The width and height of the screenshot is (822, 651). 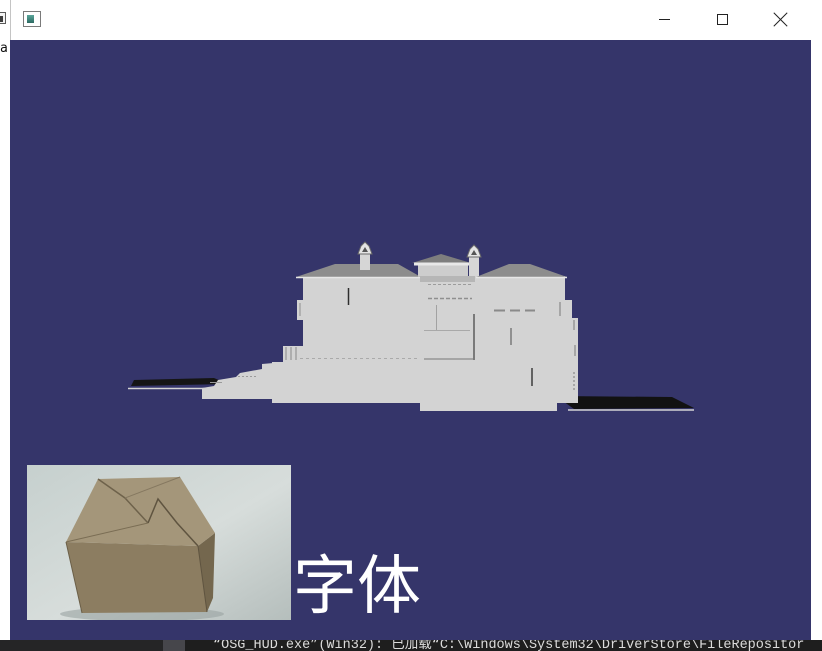 I want to click on app-window-icon, so click(x=32, y=19).